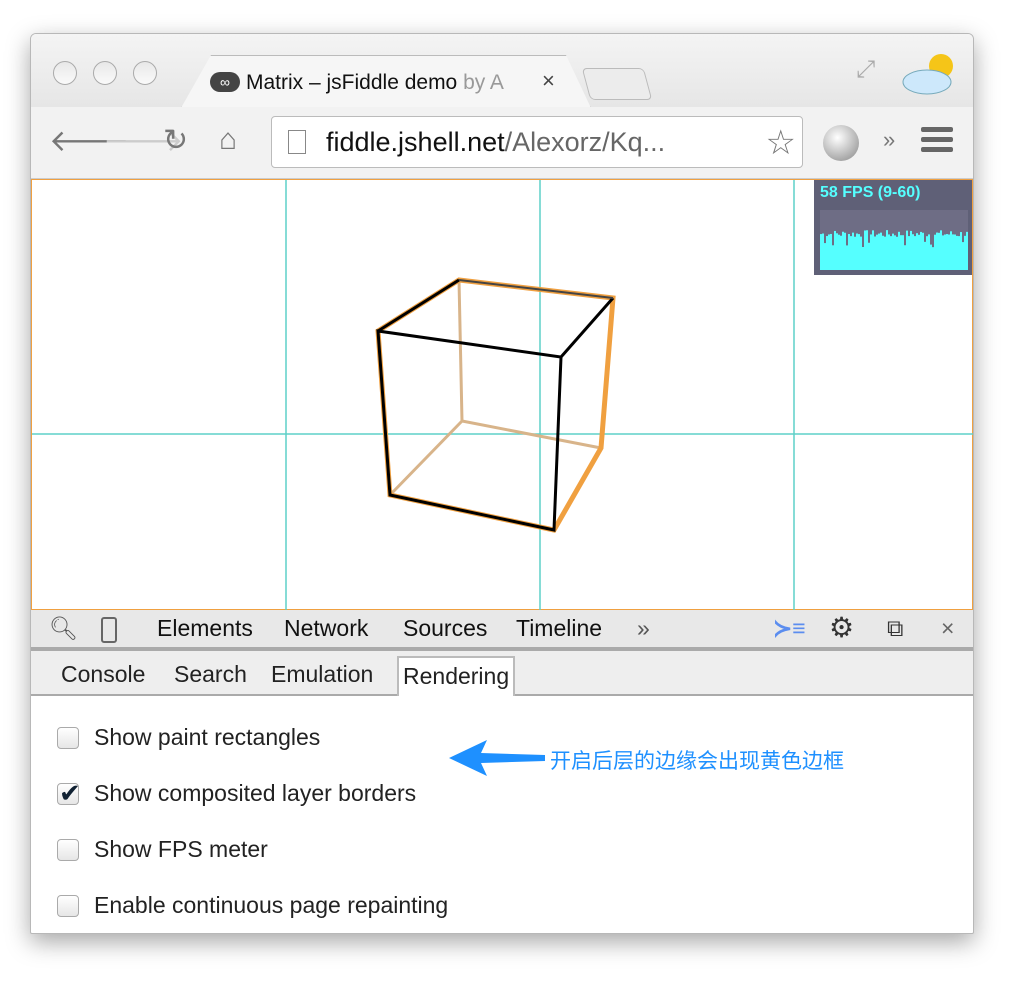  Describe the element at coordinates (175, 140) in the screenshot. I see `reload-icon: ↻` at that location.